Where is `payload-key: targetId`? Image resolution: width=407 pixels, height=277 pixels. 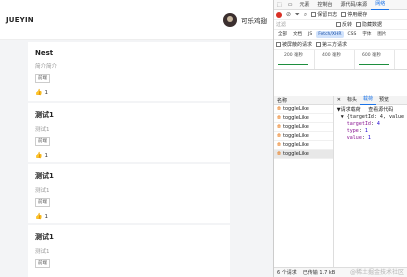 payload-key: targetId is located at coordinates (358, 124).